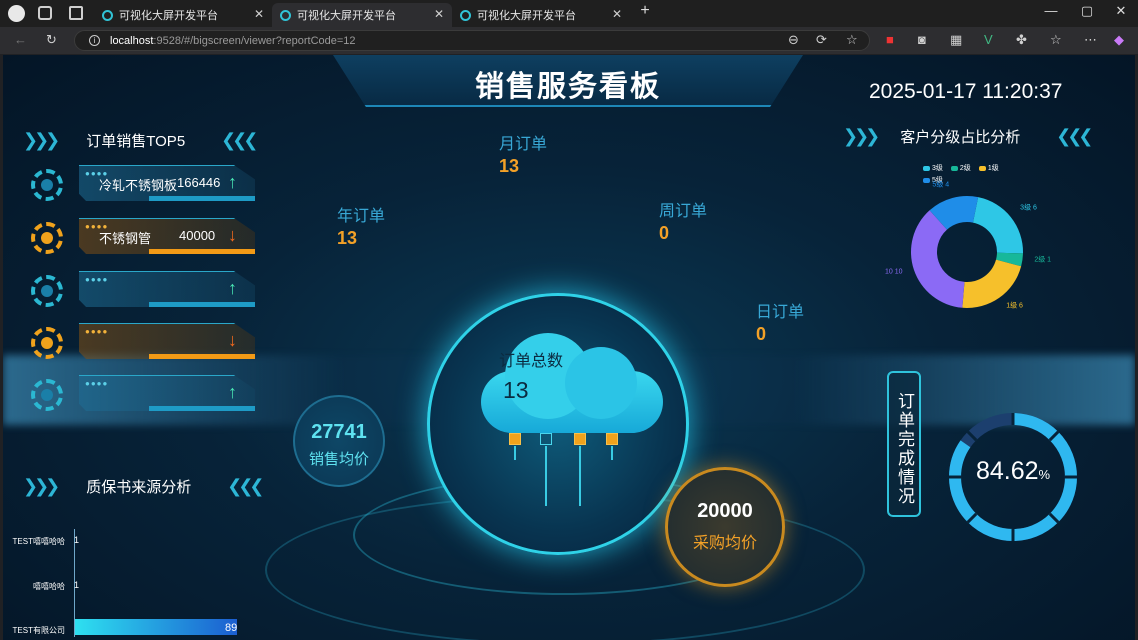 Image resolution: width=1138 pixels, height=640 pixels. What do you see at coordinates (1119, 40) in the screenshot?
I see `copilot-icon: ◆` at bounding box center [1119, 40].